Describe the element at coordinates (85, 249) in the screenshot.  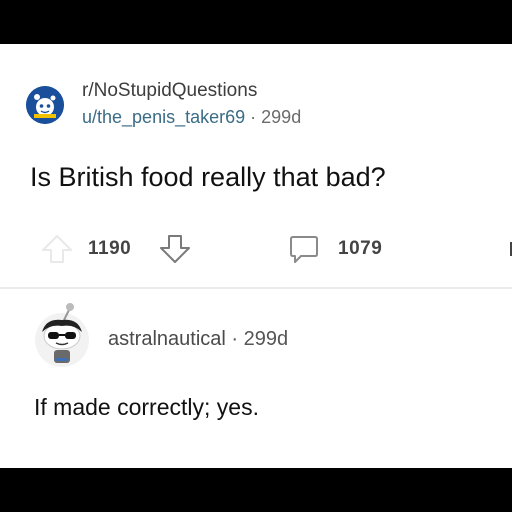
I see `upvote-button: 1190` at that location.